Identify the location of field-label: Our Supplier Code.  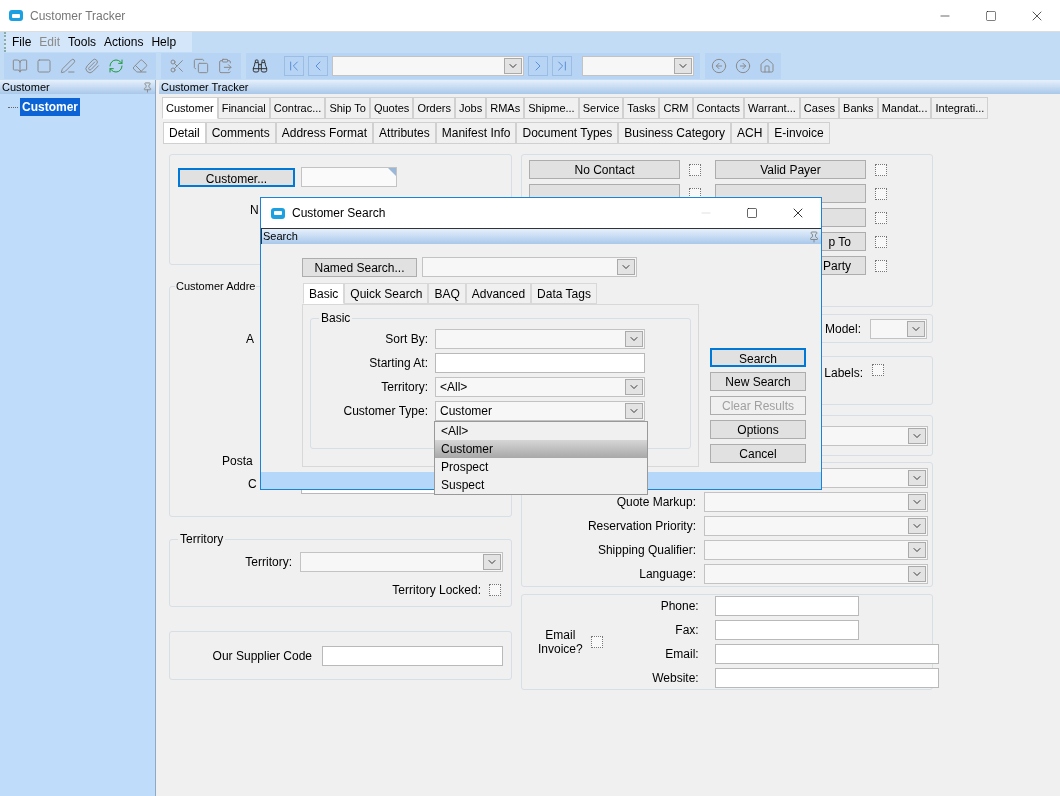
(261, 656).